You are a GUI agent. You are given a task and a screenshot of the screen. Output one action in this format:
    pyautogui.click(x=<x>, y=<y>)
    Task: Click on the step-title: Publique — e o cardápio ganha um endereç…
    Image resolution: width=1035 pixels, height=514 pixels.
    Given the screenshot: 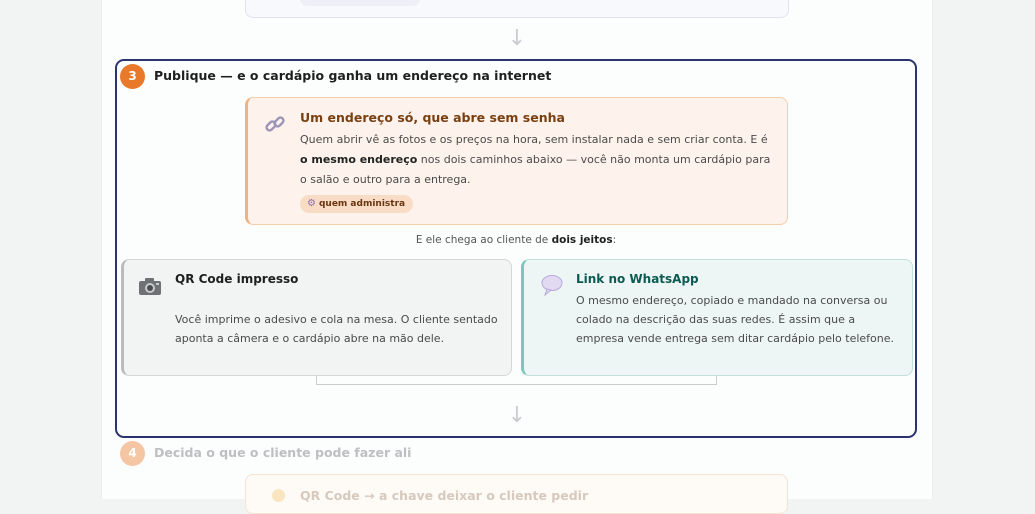 What is the action you would take?
    pyautogui.click(x=353, y=75)
    